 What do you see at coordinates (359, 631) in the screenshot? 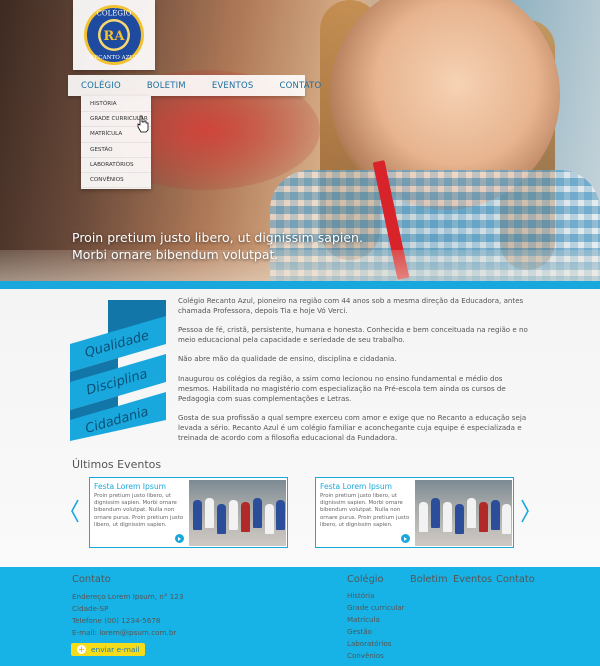
I see `footer-link-gestao: Gestão` at bounding box center [359, 631].